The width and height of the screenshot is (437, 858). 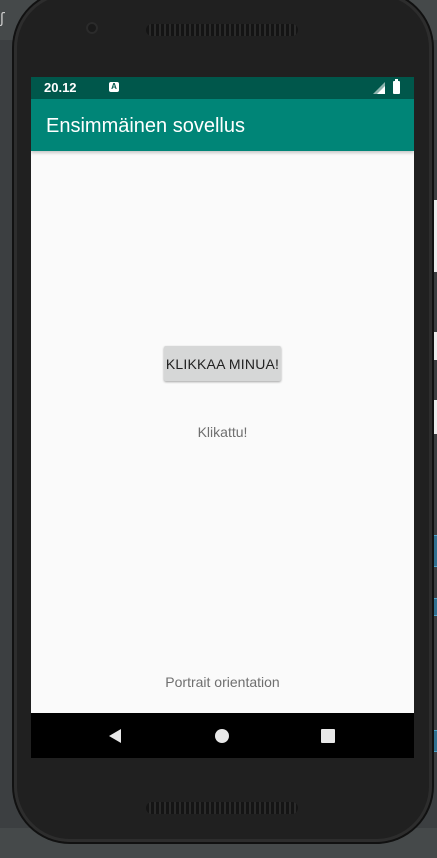 What do you see at coordinates (222, 808) in the screenshot?
I see `bottom-speaker-grille` at bounding box center [222, 808].